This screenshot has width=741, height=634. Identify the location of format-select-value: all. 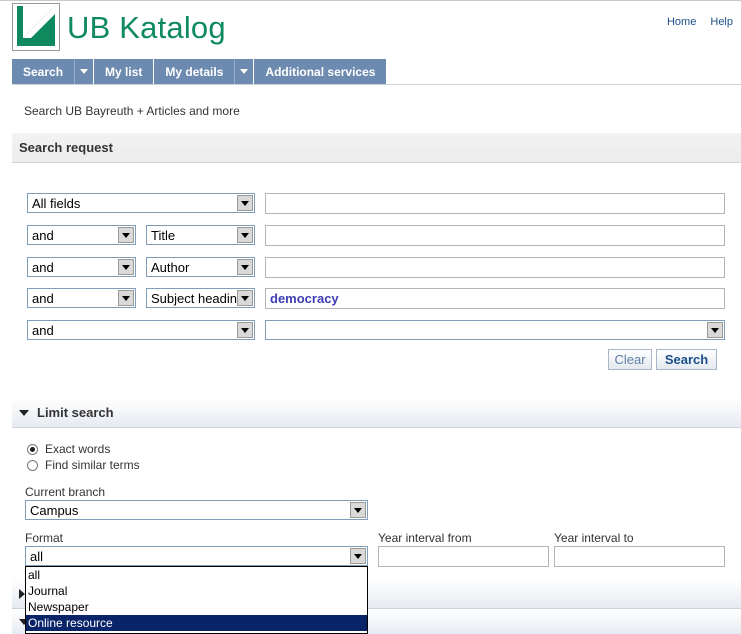
(37, 556).